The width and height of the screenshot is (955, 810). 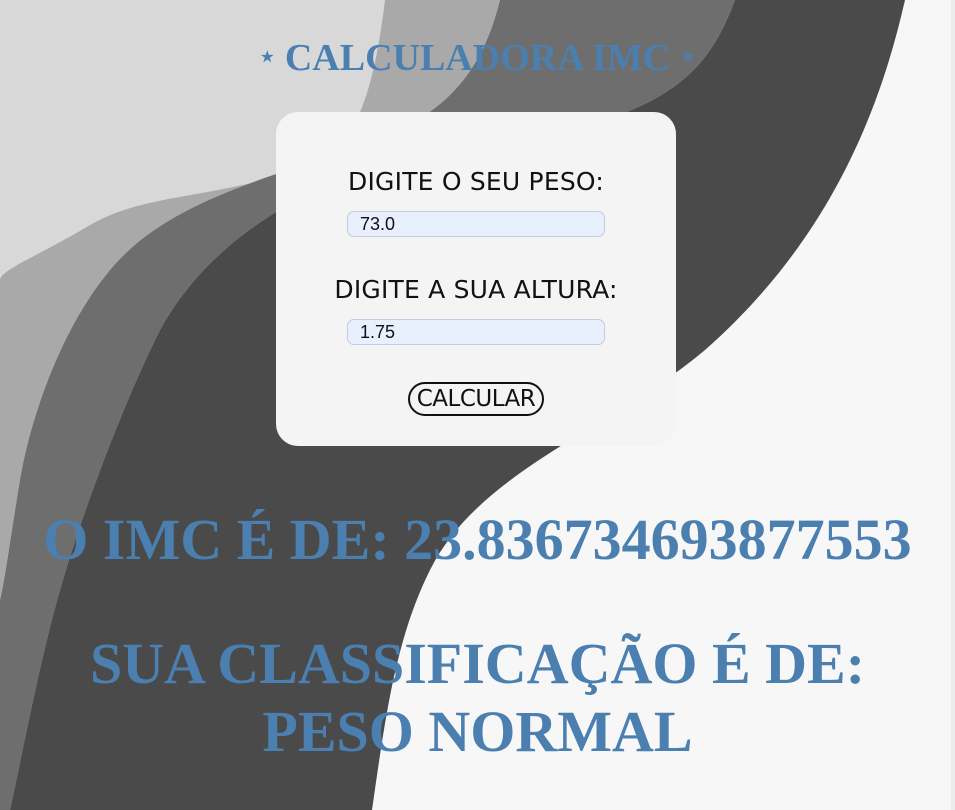 What do you see at coordinates (476, 332) in the screenshot?
I see `altura-input` at bounding box center [476, 332].